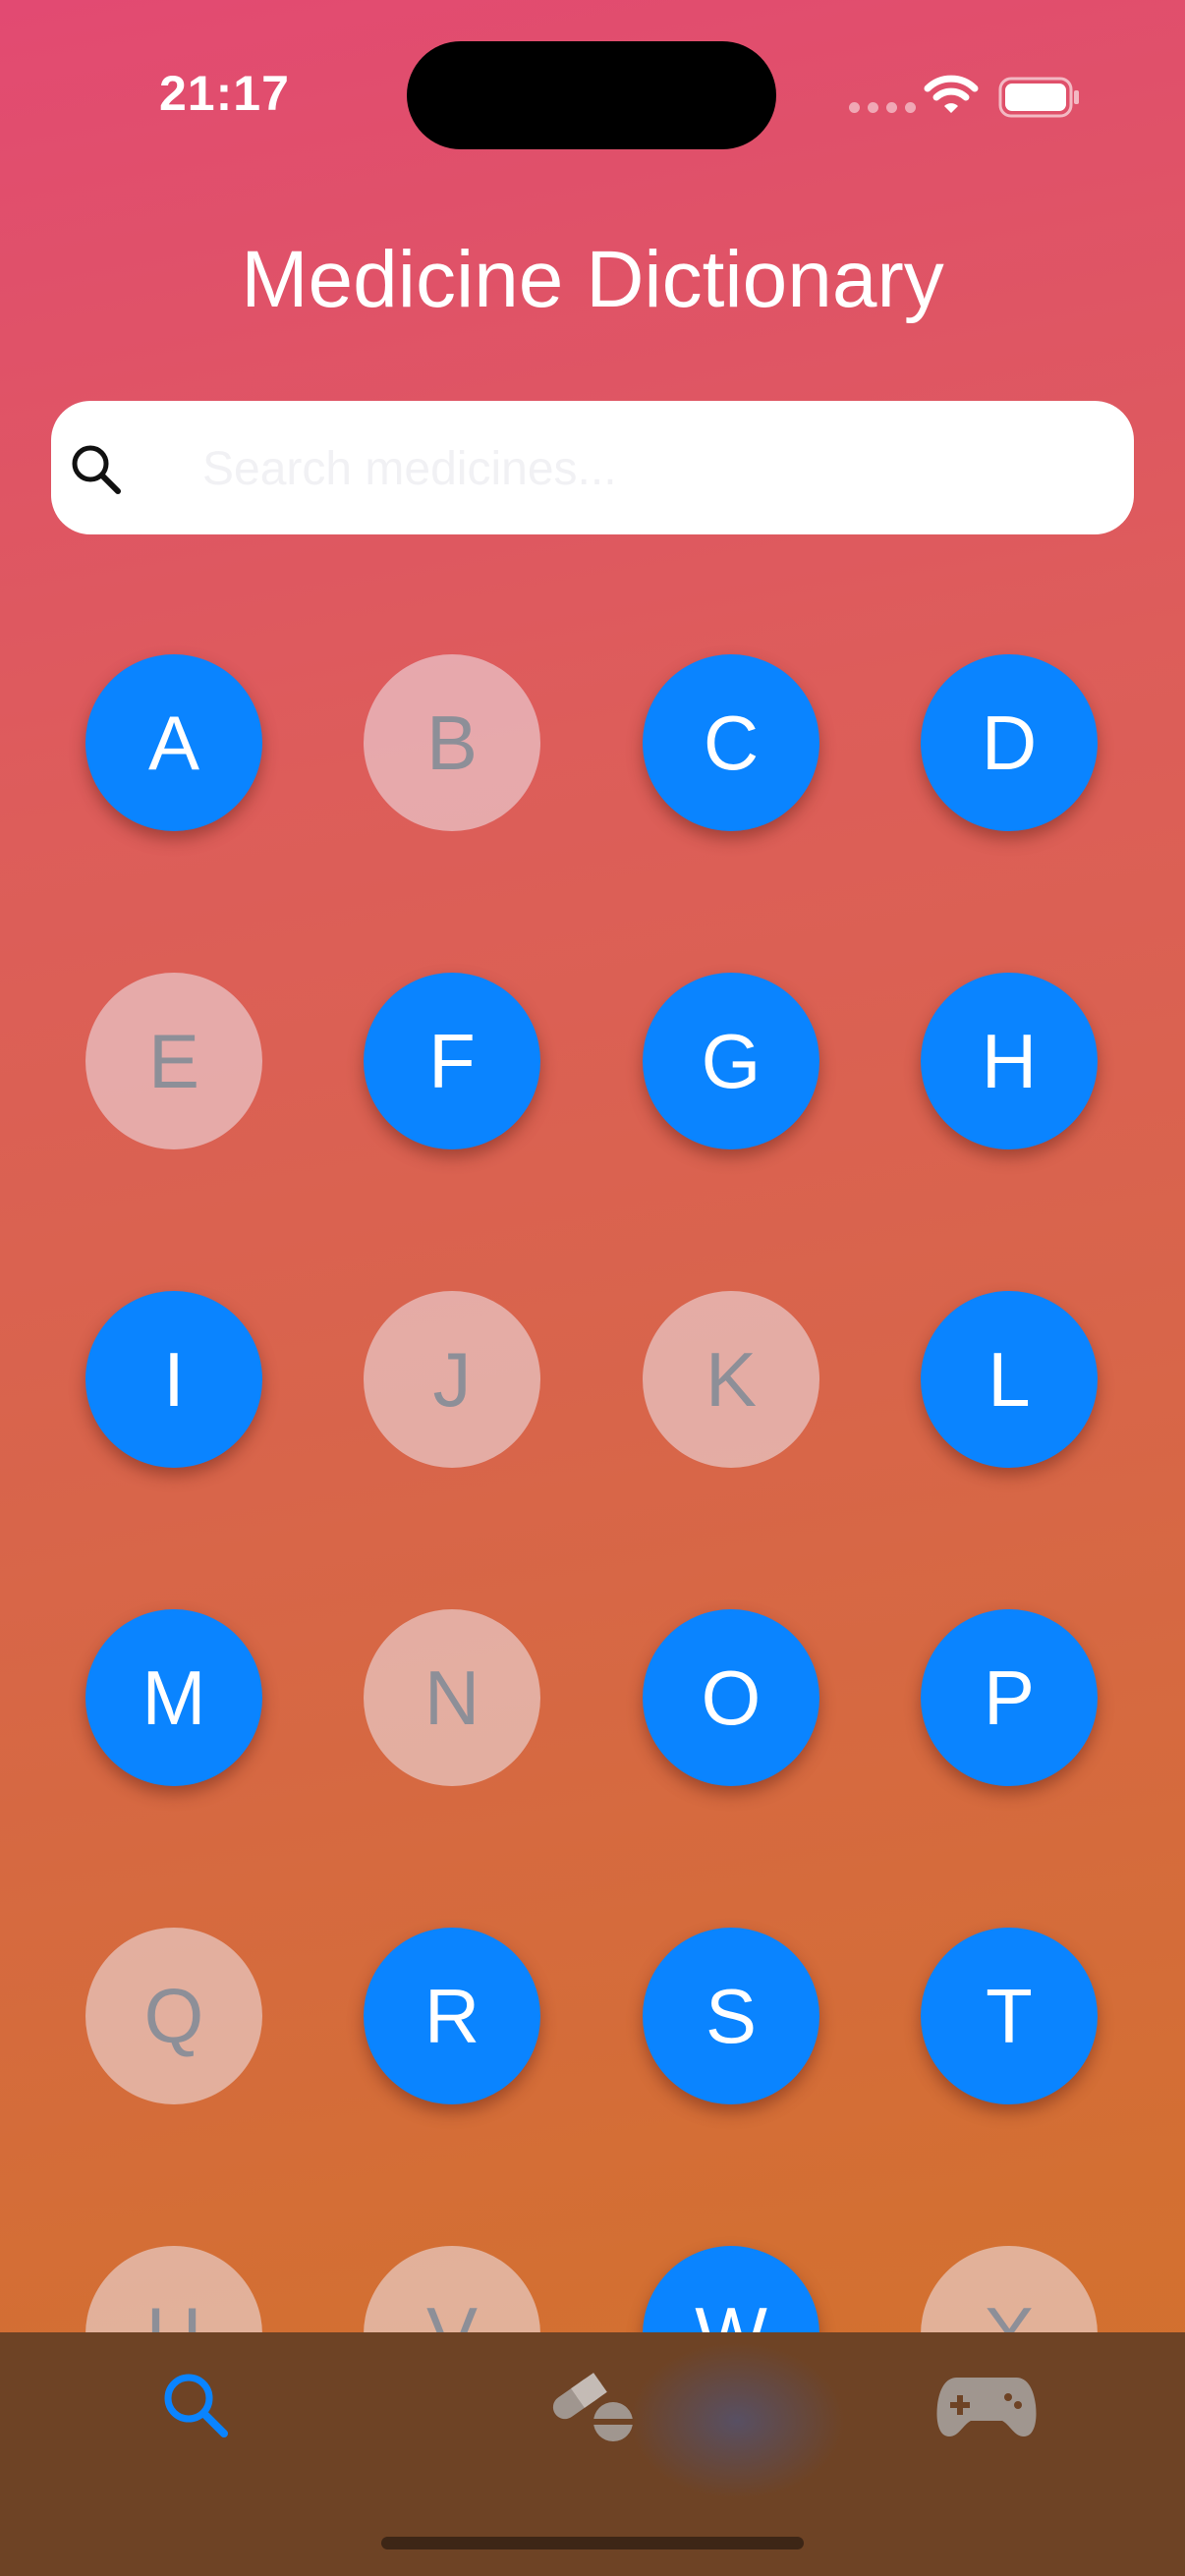 The width and height of the screenshot is (1185, 2576). What do you see at coordinates (1010, 742) in the screenshot?
I see `letter-button-d: D` at bounding box center [1010, 742].